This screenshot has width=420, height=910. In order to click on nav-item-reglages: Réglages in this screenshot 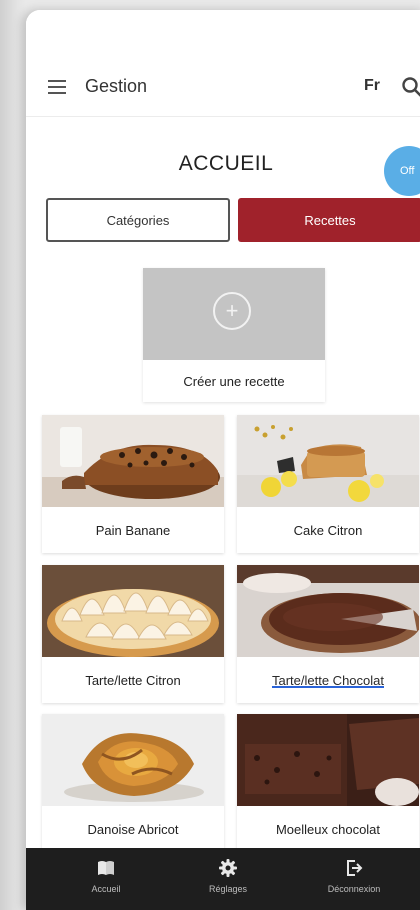, I will do `click(228, 879)`.